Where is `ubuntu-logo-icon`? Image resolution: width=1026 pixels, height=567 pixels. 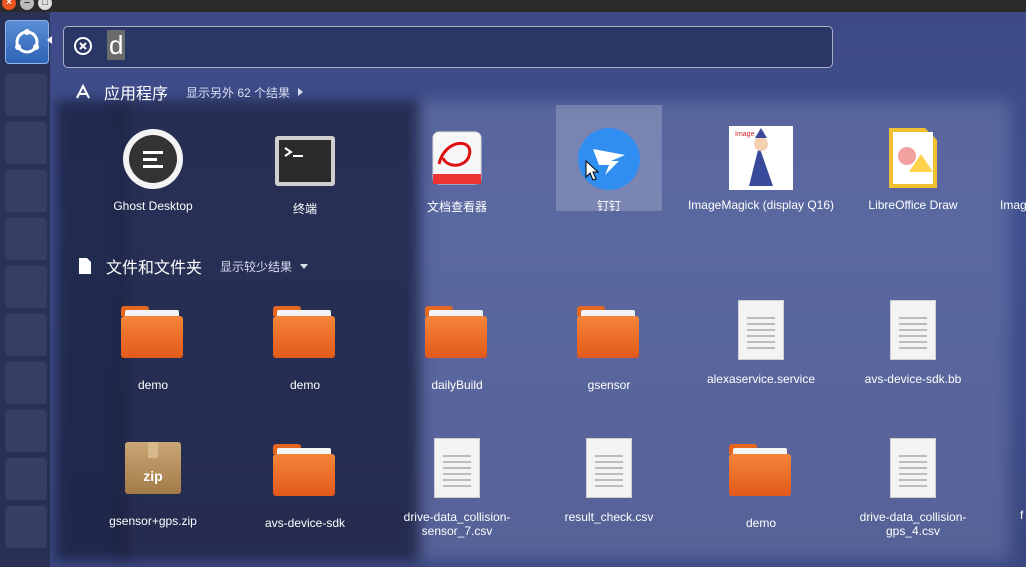 ubuntu-logo-icon is located at coordinates (27, 41).